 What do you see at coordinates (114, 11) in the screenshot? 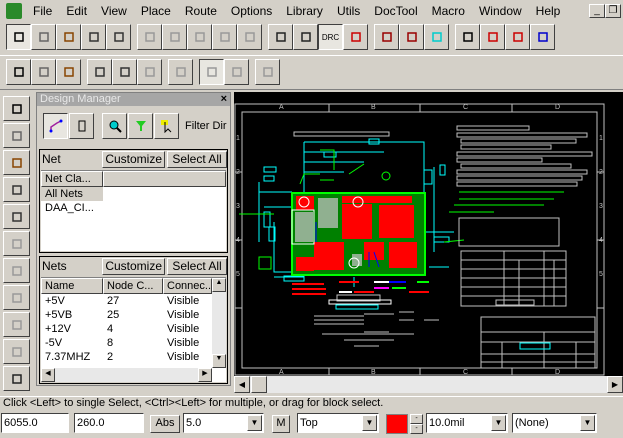
I see `menu-view: View` at bounding box center [114, 11].